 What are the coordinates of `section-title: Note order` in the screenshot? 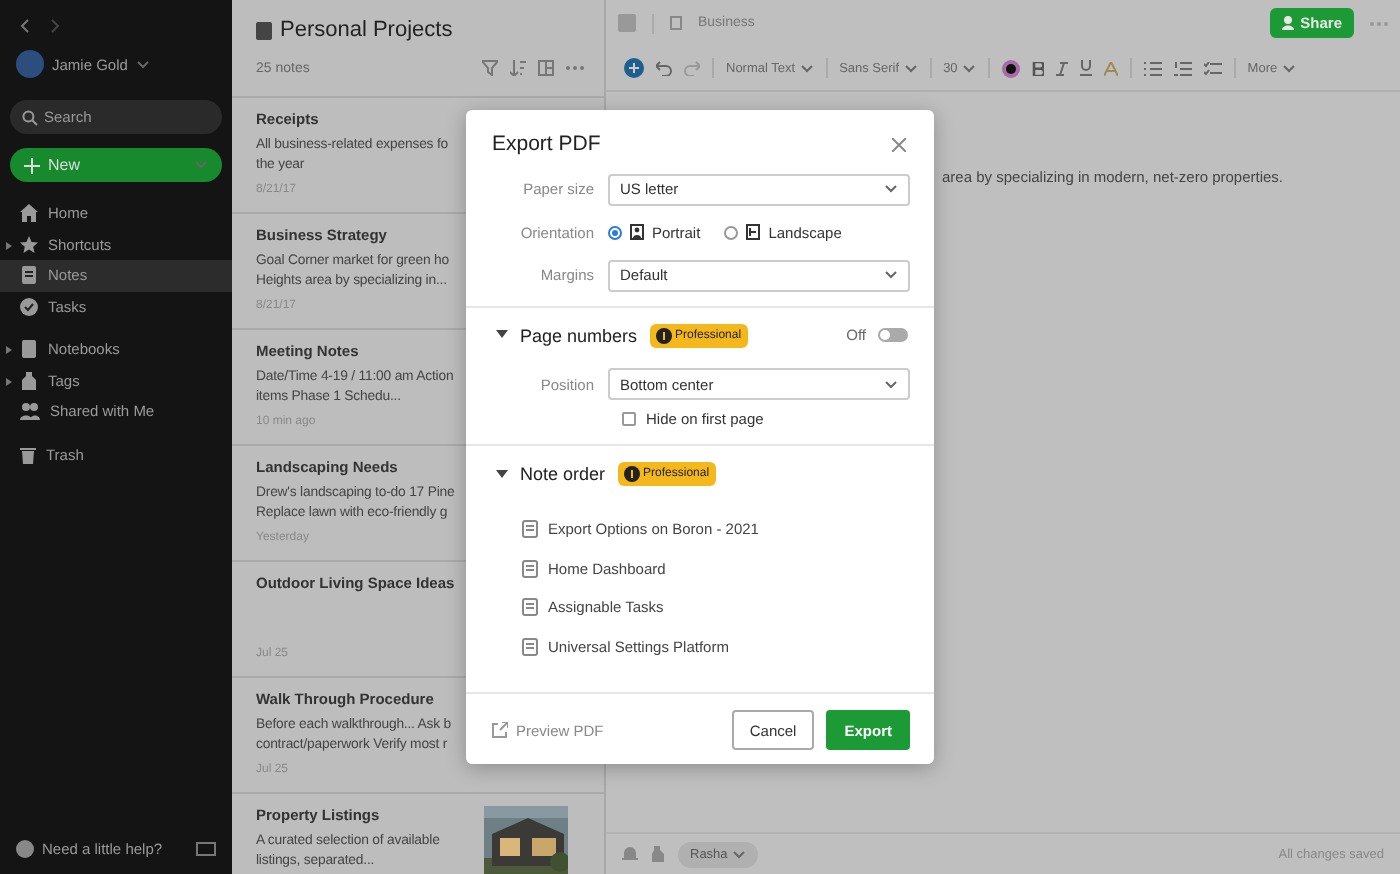 It's located at (563, 474).